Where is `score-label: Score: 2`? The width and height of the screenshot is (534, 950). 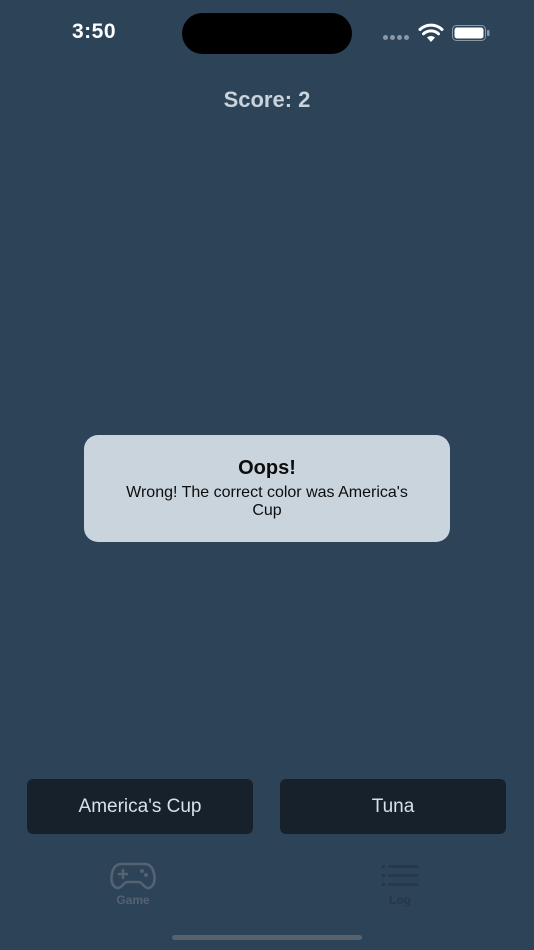
score-label: Score: 2 is located at coordinates (267, 99).